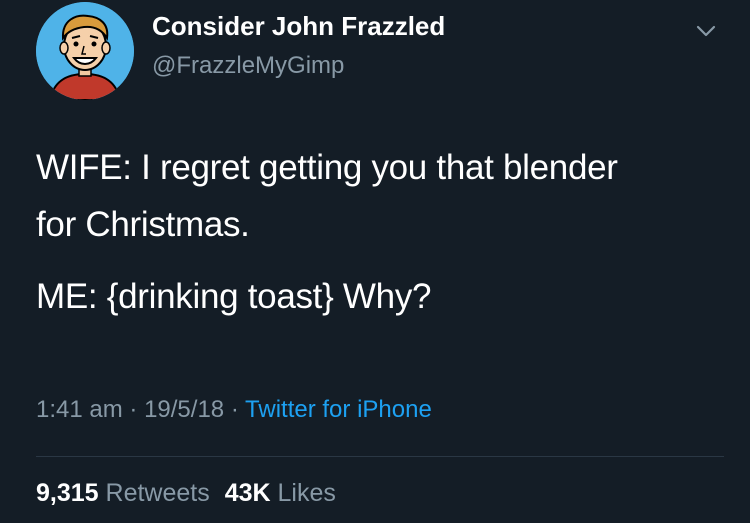 The height and width of the screenshot is (523, 750). I want to click on retweets-stat: 9,315 Retweets, so click(126, 493).